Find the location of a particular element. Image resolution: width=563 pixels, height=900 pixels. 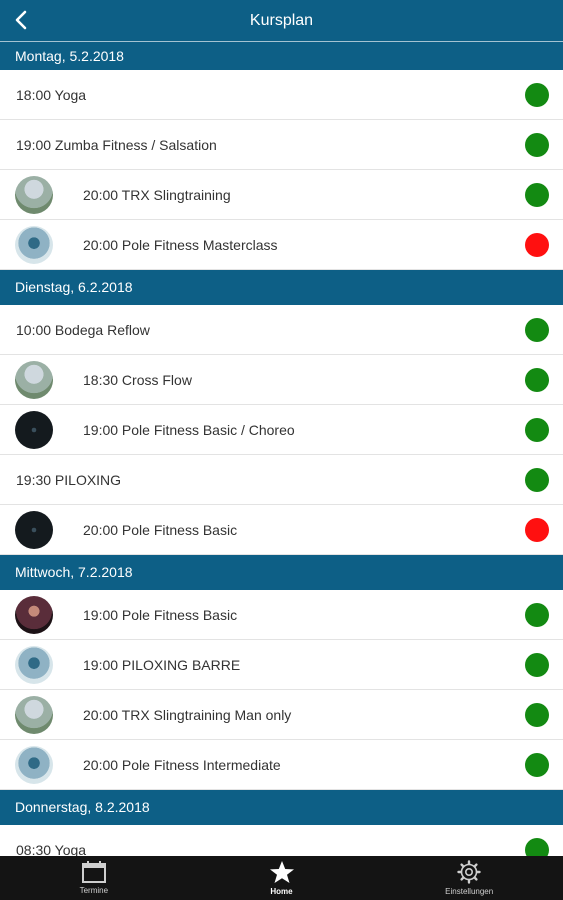

app-bar: Kursplan is located at coordinates (281, 21).